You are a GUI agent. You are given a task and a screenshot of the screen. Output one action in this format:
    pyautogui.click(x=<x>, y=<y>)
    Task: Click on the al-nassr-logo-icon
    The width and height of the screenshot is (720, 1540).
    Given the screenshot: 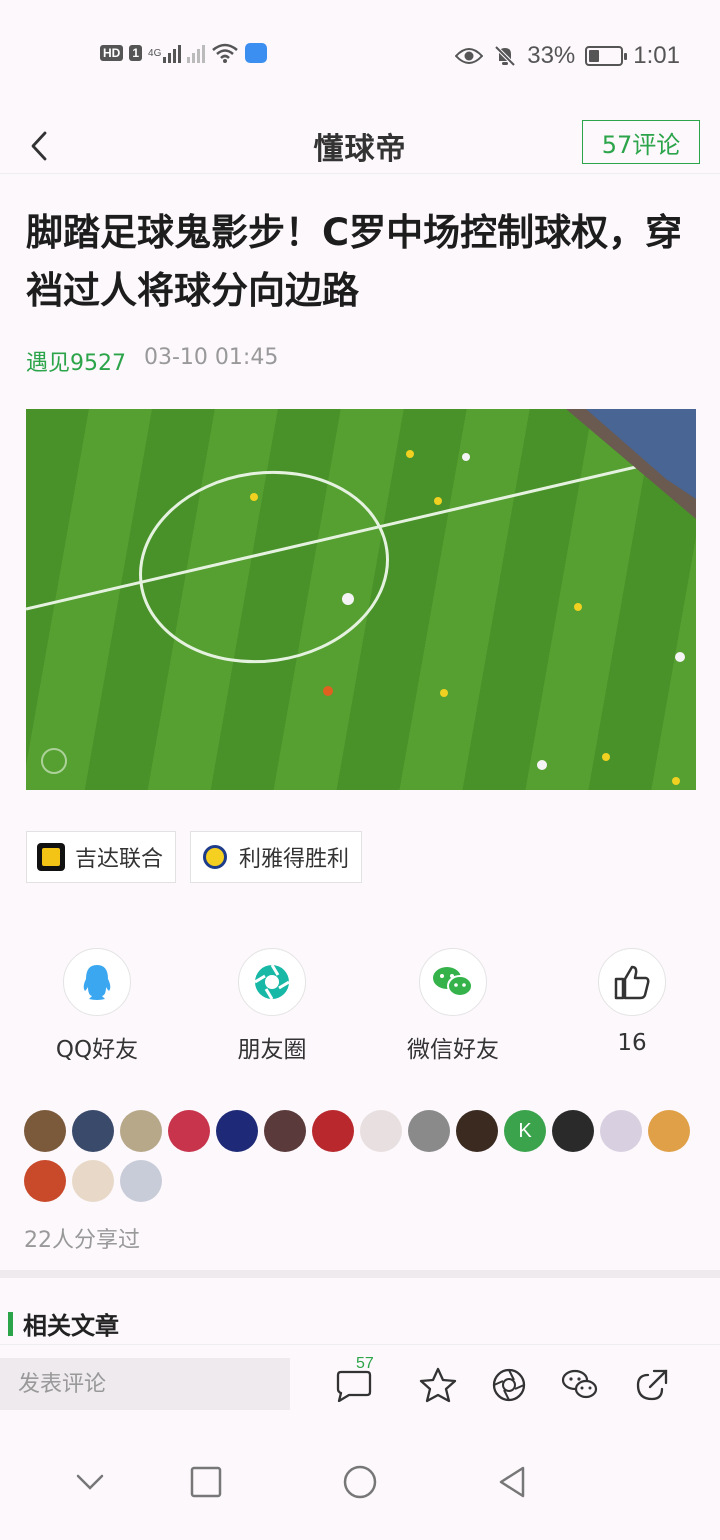 What is the action you would take?
    pyautogui.click(x=215, y=857)
    